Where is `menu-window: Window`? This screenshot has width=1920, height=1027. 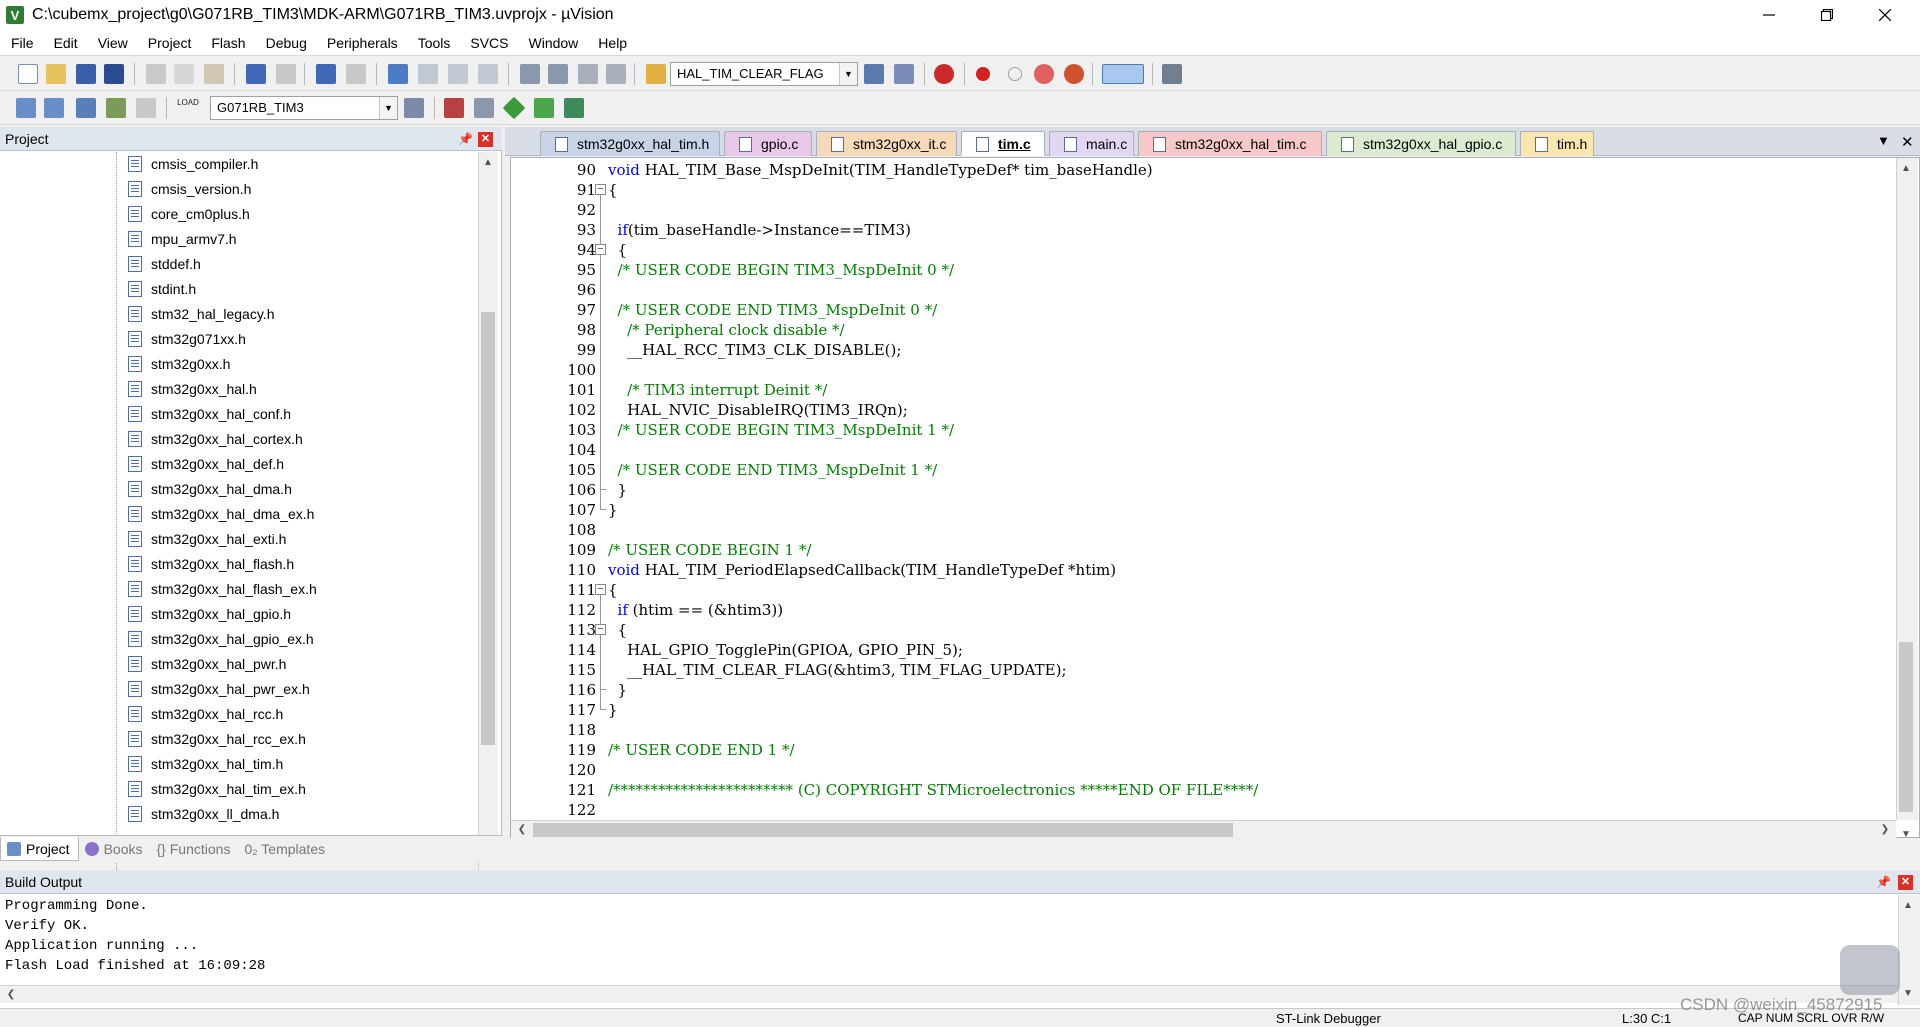
menu-window: Window is located at coordinates (553, 43).